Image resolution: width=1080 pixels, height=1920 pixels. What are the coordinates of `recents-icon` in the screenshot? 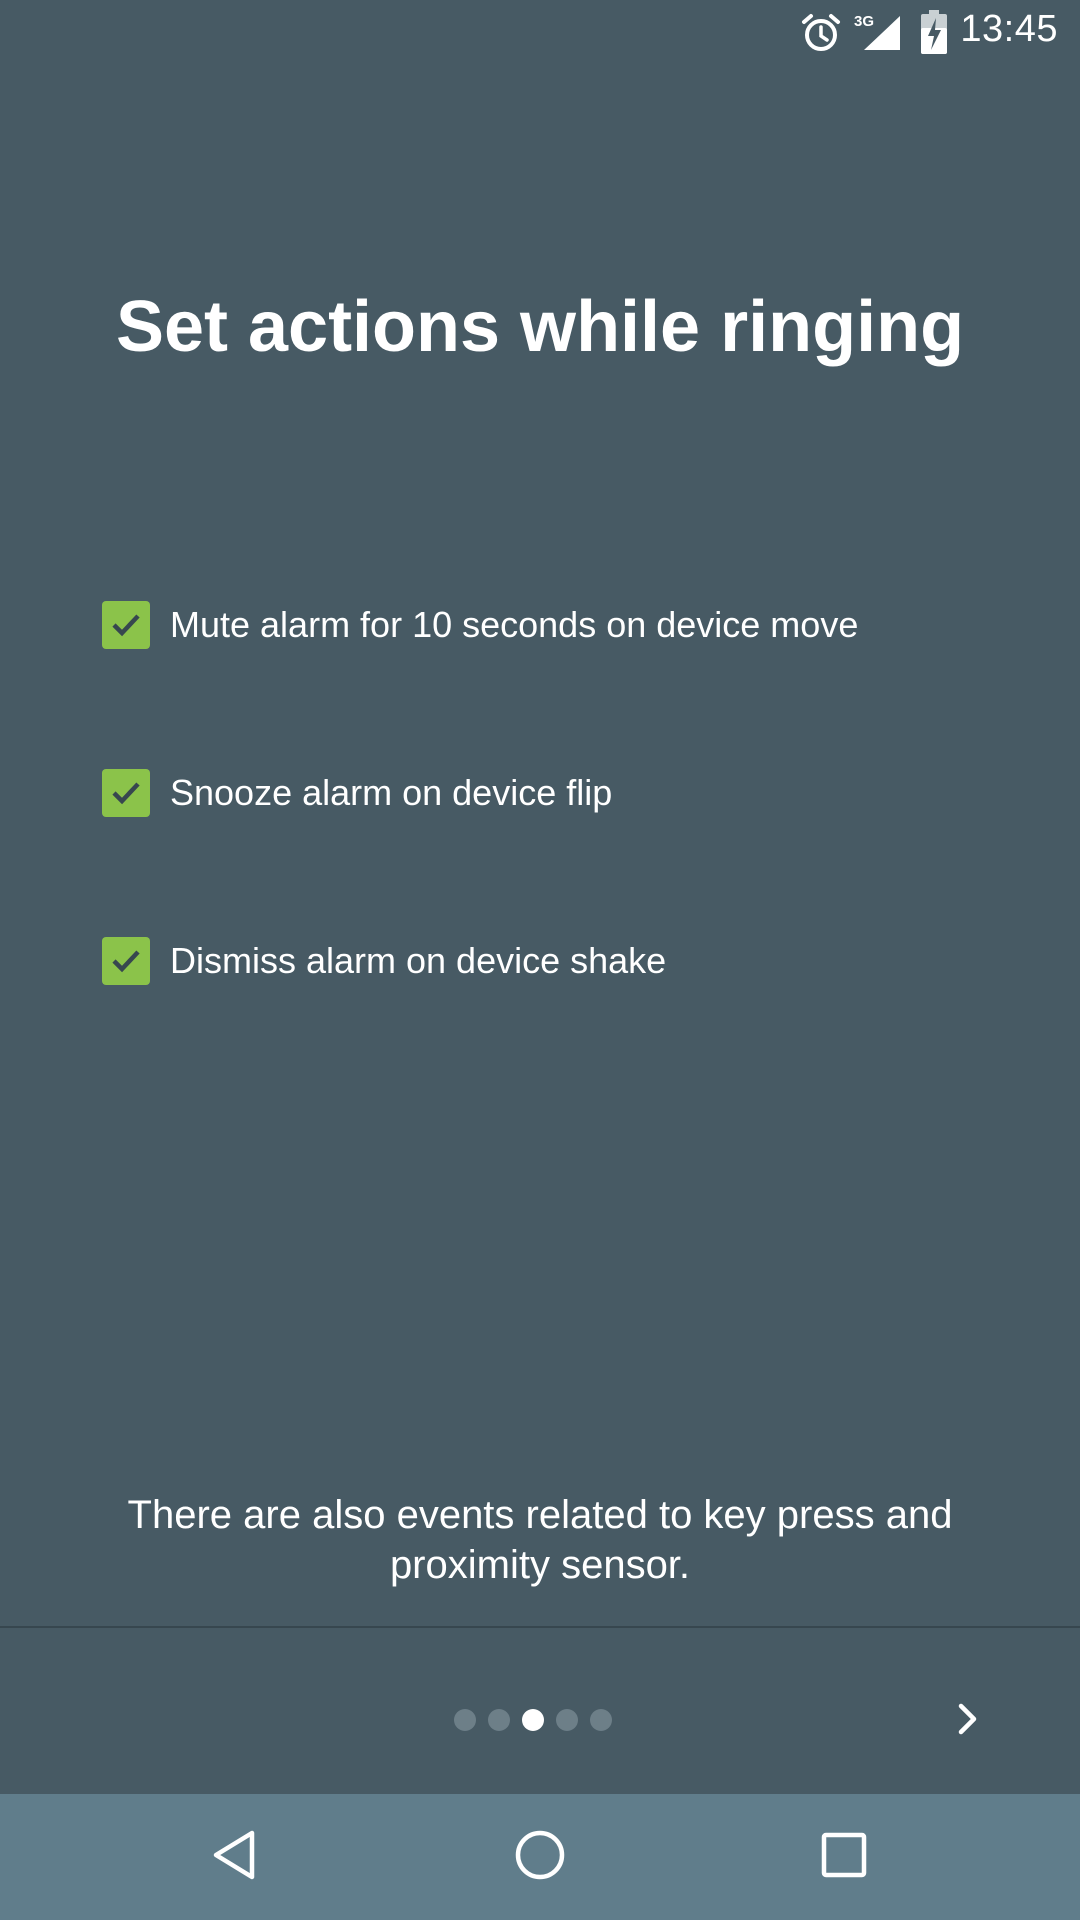 It's located at (844, 1857).